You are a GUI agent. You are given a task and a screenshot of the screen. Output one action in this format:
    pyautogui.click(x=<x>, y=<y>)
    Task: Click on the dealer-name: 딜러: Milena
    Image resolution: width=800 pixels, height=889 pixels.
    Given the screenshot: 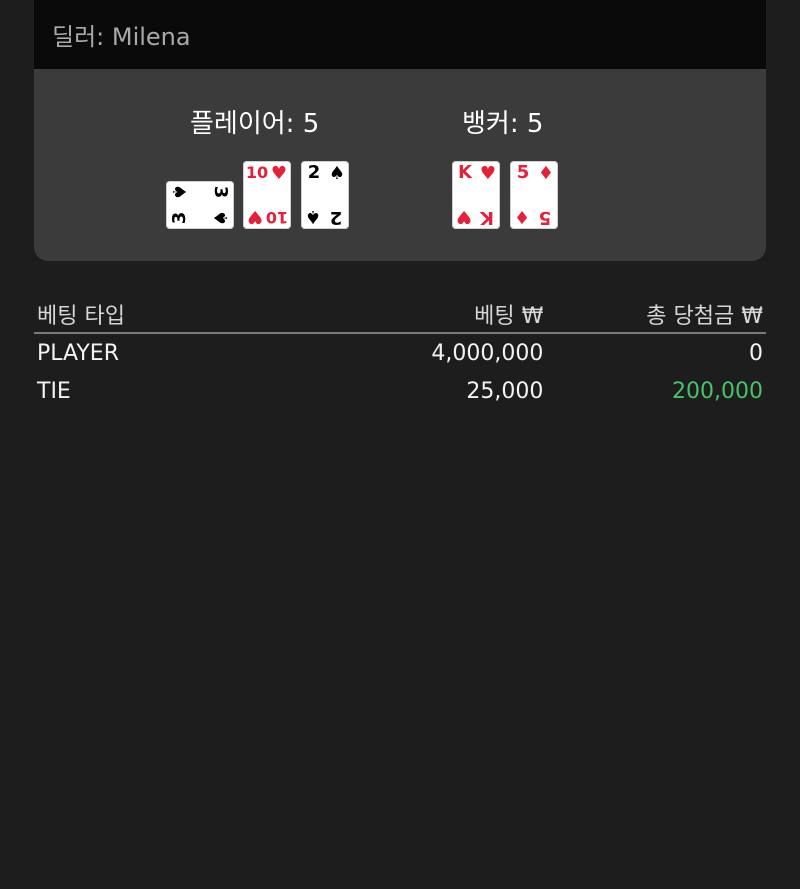 What is the action you would take?
    pyautogui.click(x=121, y=37)
    